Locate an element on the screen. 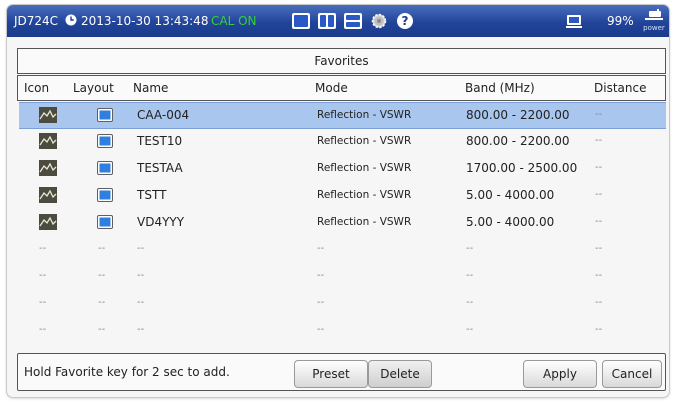 The image size is (678, 403). favorite-band: 1700.00 - 2500.00 is located at coordinates (522, 168).